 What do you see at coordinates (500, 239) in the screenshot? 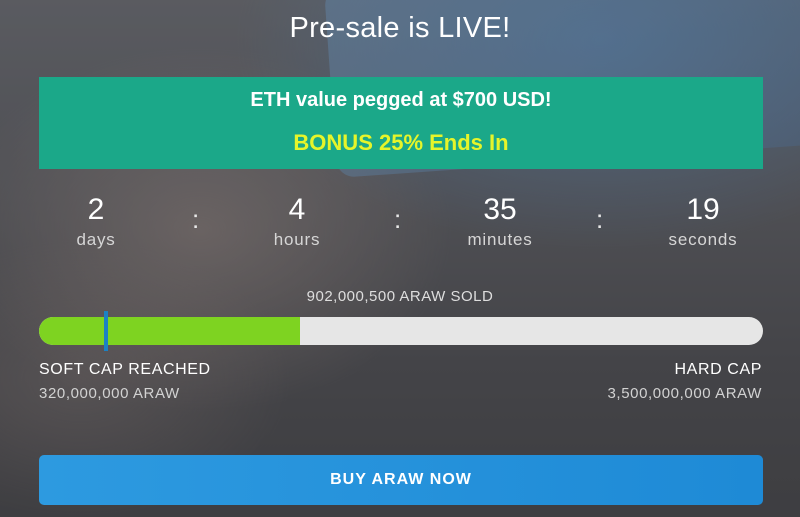
I see `countdown-label: minutes` at bounding box center [500, 239].